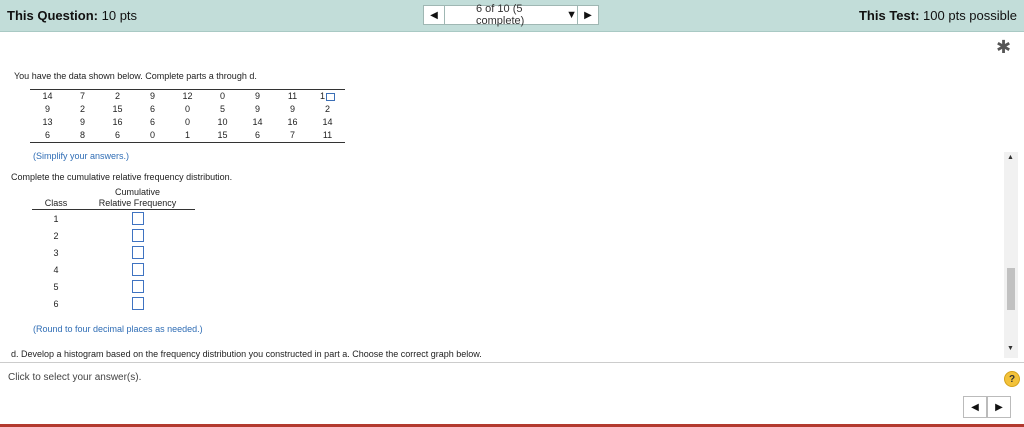  I want to click on test-points: This Test: 100 pts possible, so click(937, 15).